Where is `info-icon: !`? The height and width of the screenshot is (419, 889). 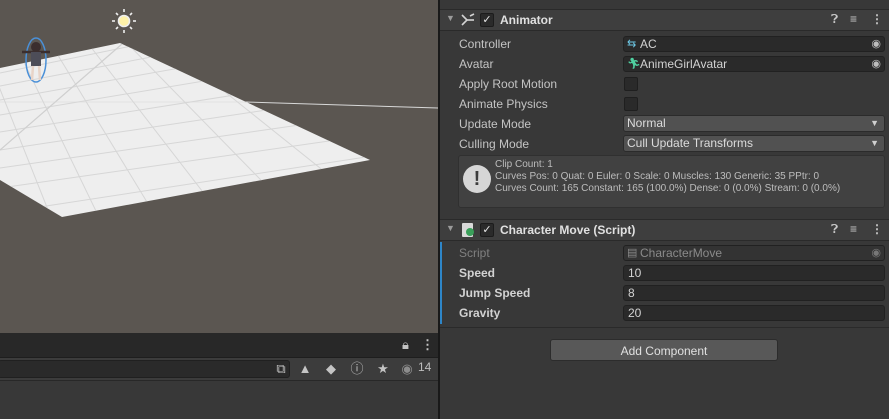
info-icon: ! is located at coordinates (477, 179).